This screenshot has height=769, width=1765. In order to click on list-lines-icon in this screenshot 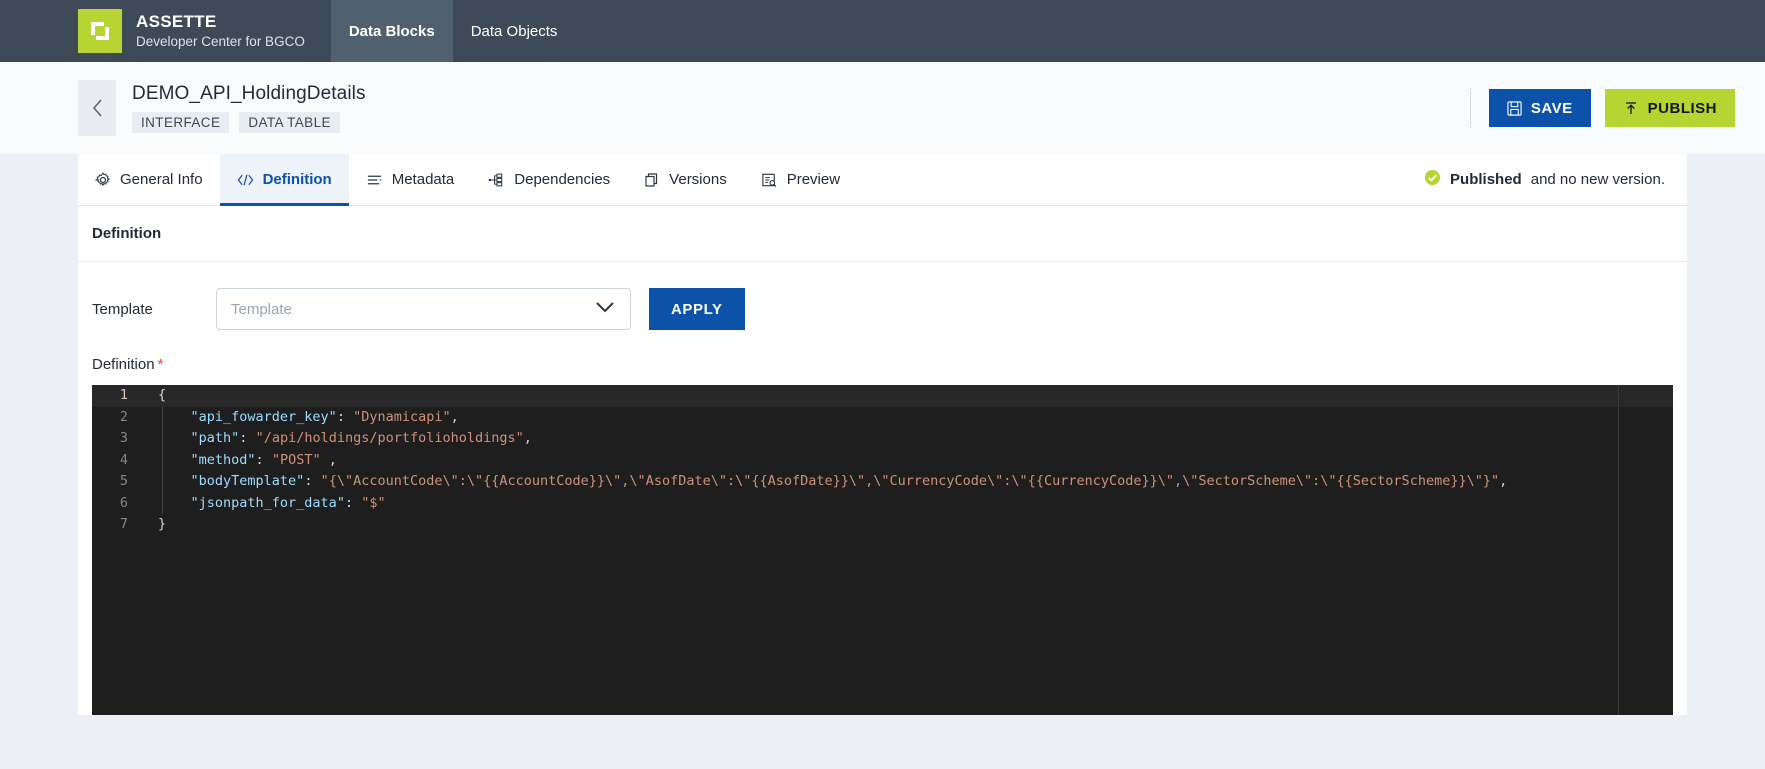, I will do `click(374, 180)`.